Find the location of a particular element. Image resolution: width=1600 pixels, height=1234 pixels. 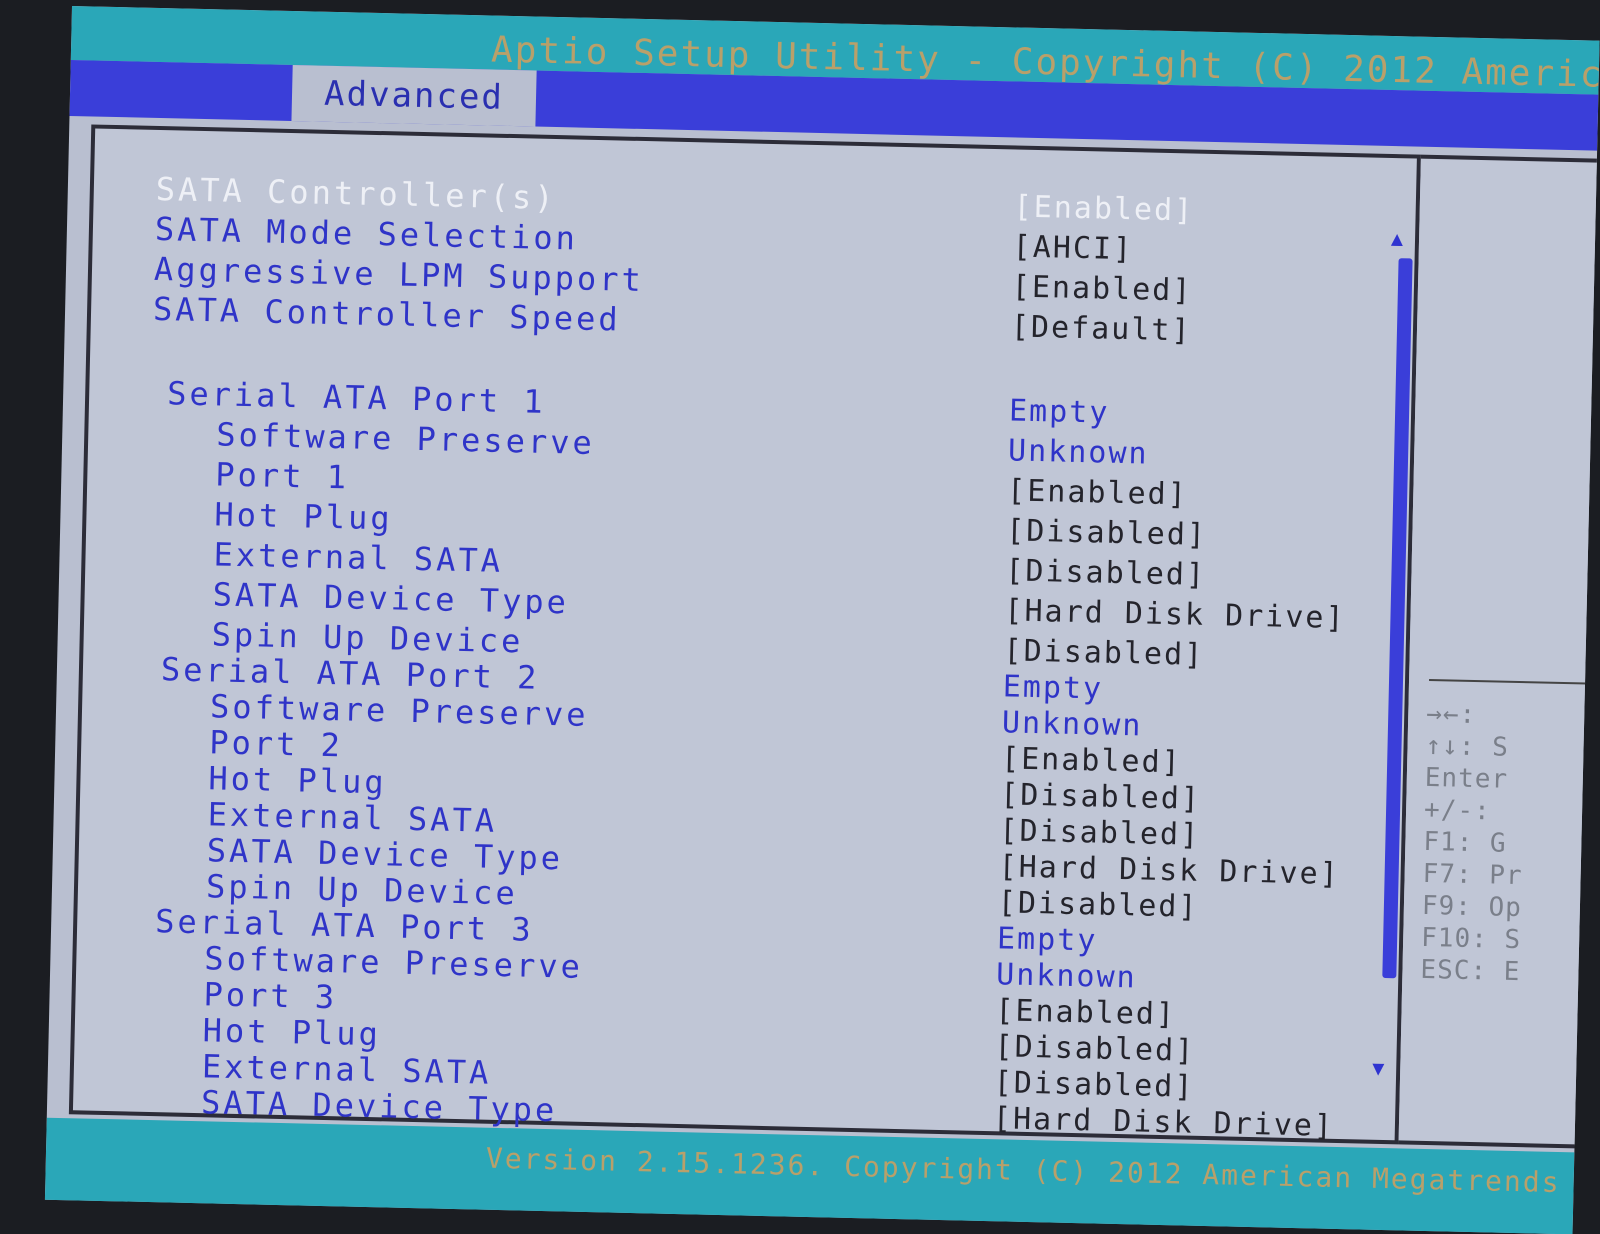

setting-label: Hot Plug is located at coordinates (304, 516).